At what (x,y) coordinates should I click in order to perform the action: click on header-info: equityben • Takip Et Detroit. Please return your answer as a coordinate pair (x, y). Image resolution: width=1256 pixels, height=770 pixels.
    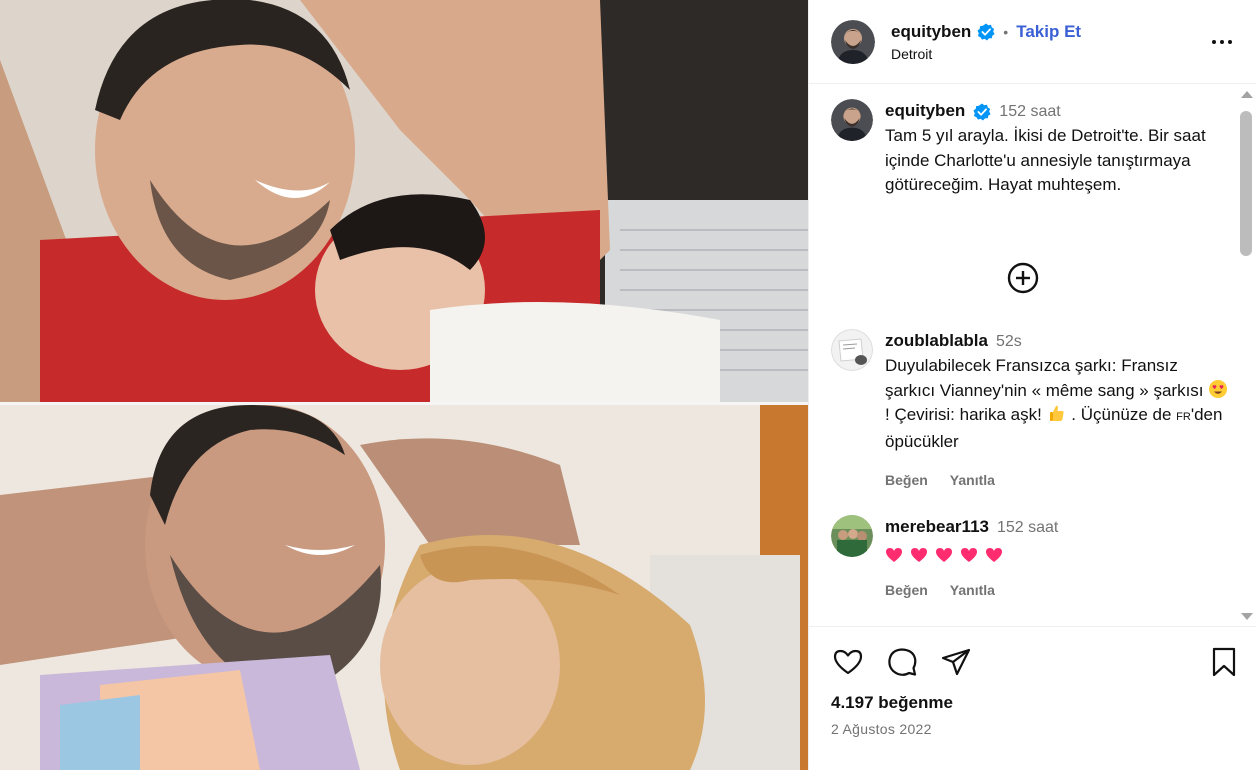
    Looking at the image, I should click on (986, 42).